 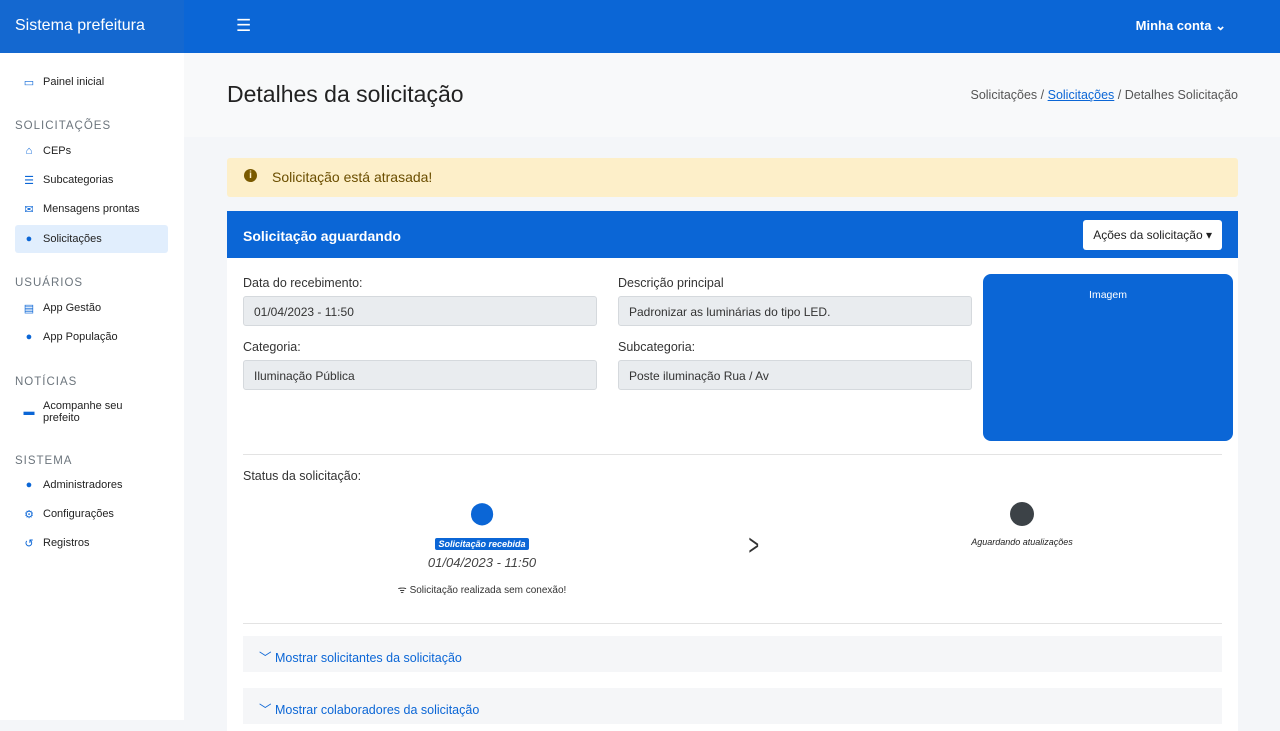 I want to click on description-field: Padronizar as luminárias do tipo LED., so click(x=795, y=311).